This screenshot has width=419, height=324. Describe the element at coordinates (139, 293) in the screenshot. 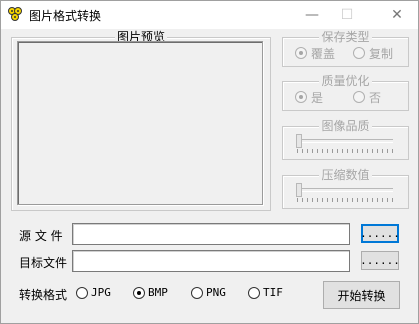

I see `format-bmp-radio` at that location.